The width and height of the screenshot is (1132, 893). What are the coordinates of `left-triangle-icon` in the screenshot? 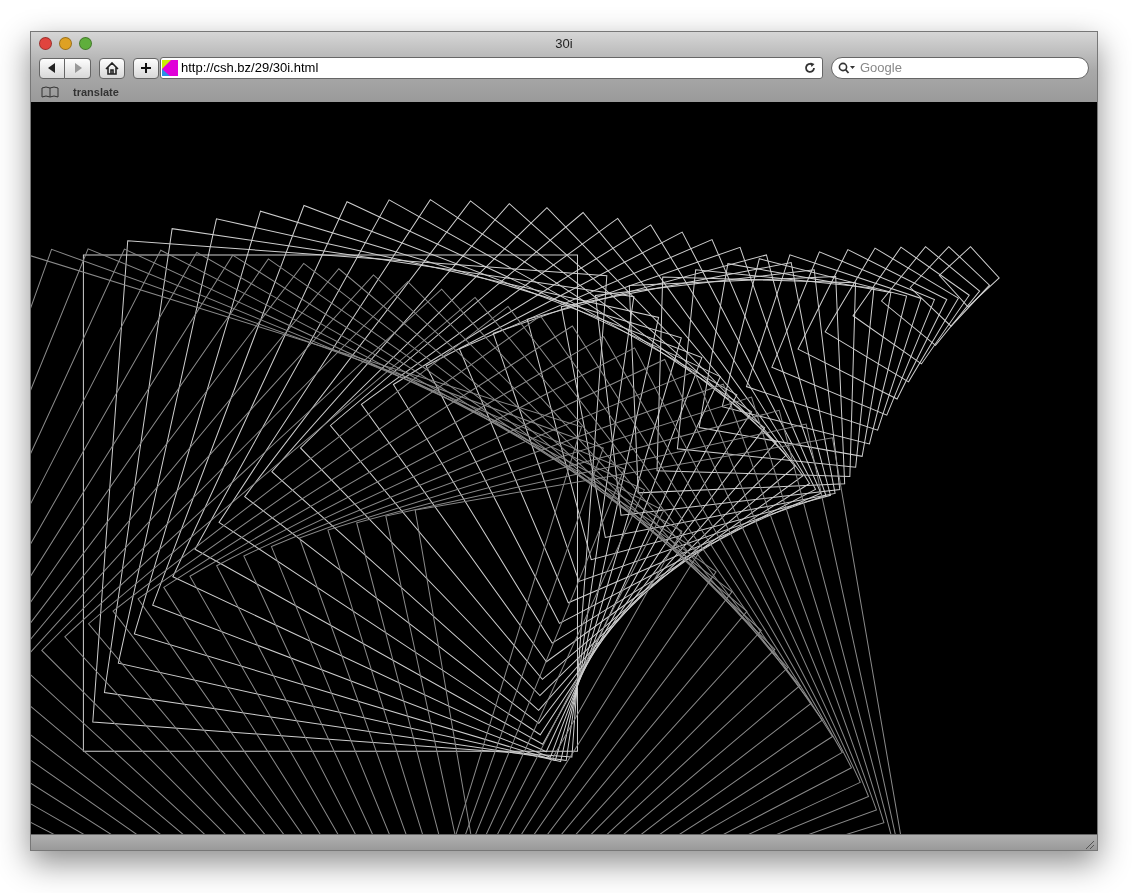 It's located at (52, 68).